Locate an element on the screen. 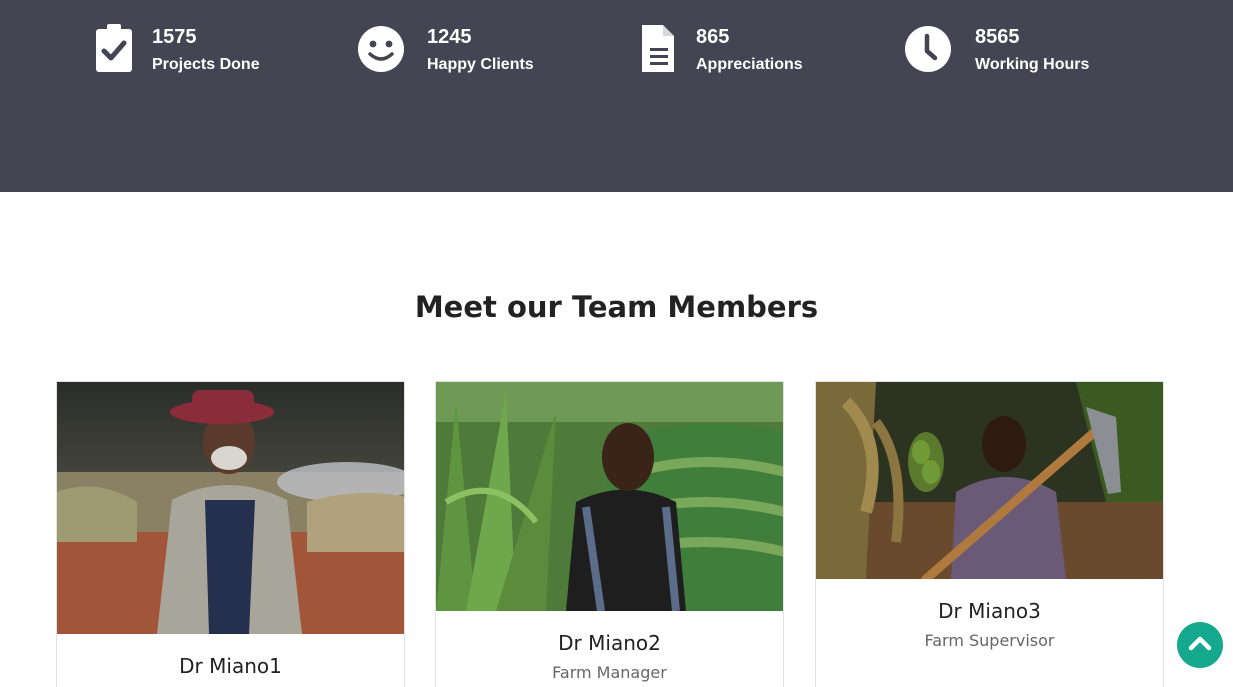  stat-happy-clients: 1245 Happy Clients is located at coordinates (445, 50).